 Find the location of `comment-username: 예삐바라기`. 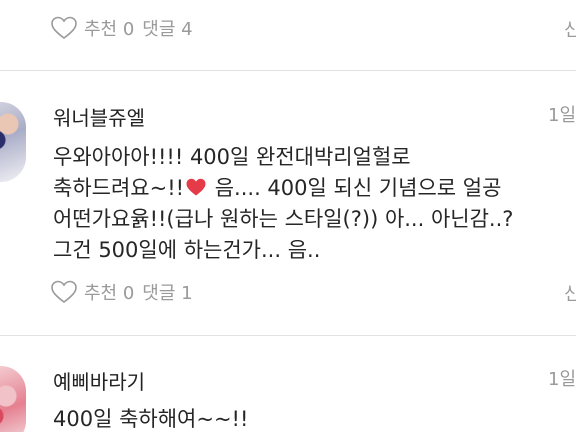

comment-username: 예삐바라기 is located at coordinates (99, 380).